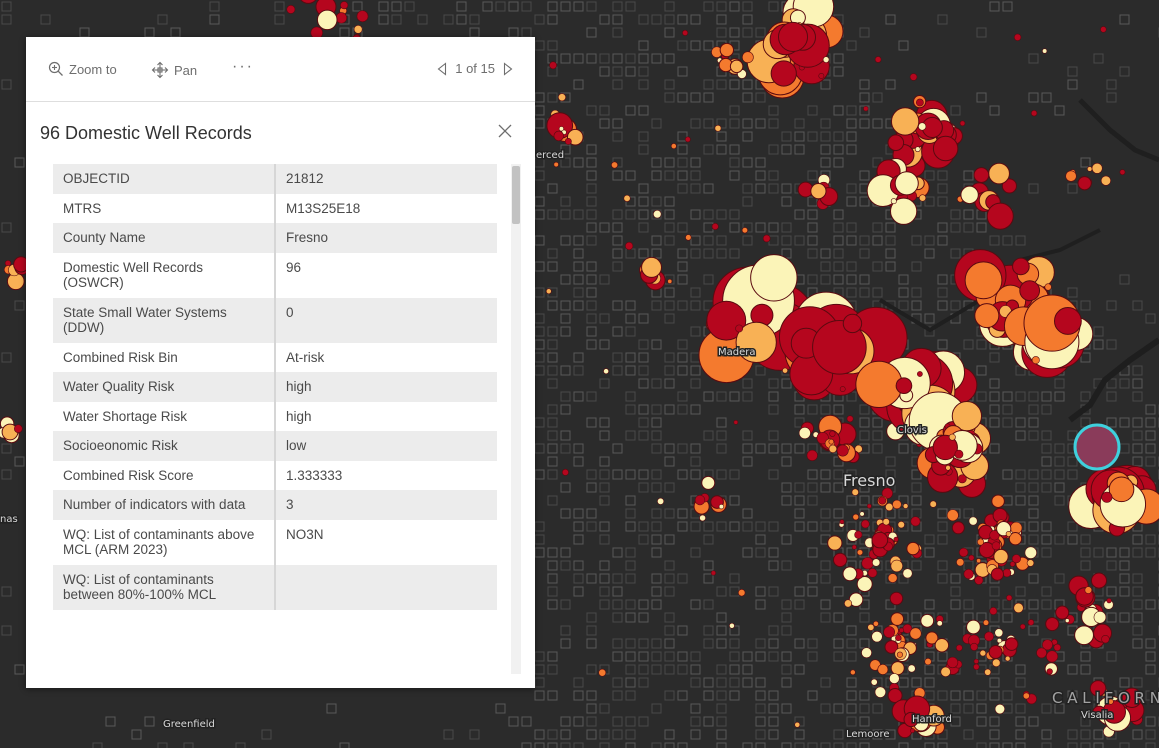 This screenshot has width=1159, height=748. What do you see at coordinates (508, 68) in the screenshot?
I see `next-feature-button` at bounding box center [508, 68].